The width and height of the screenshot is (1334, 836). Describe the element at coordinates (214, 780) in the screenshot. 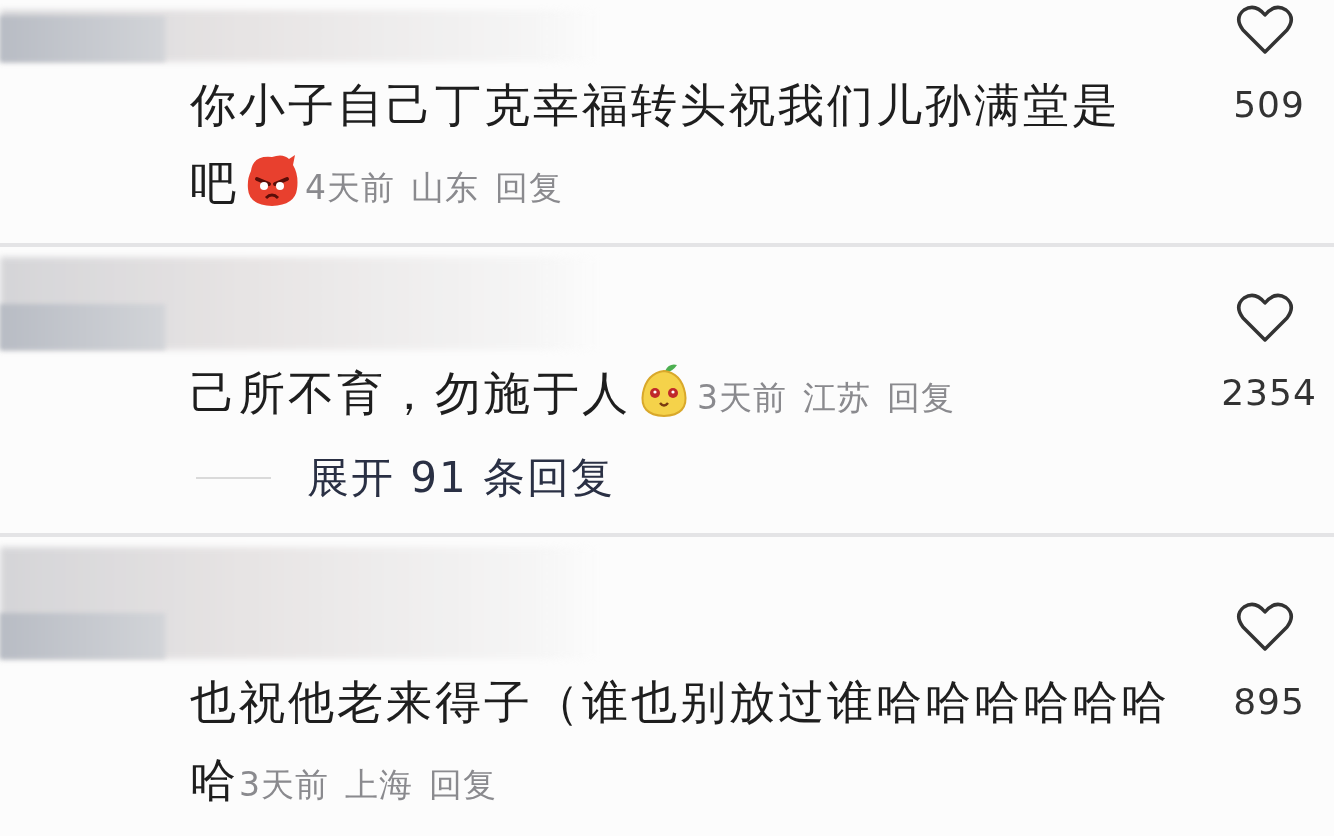

I see `comment-text: 哈` at that location.